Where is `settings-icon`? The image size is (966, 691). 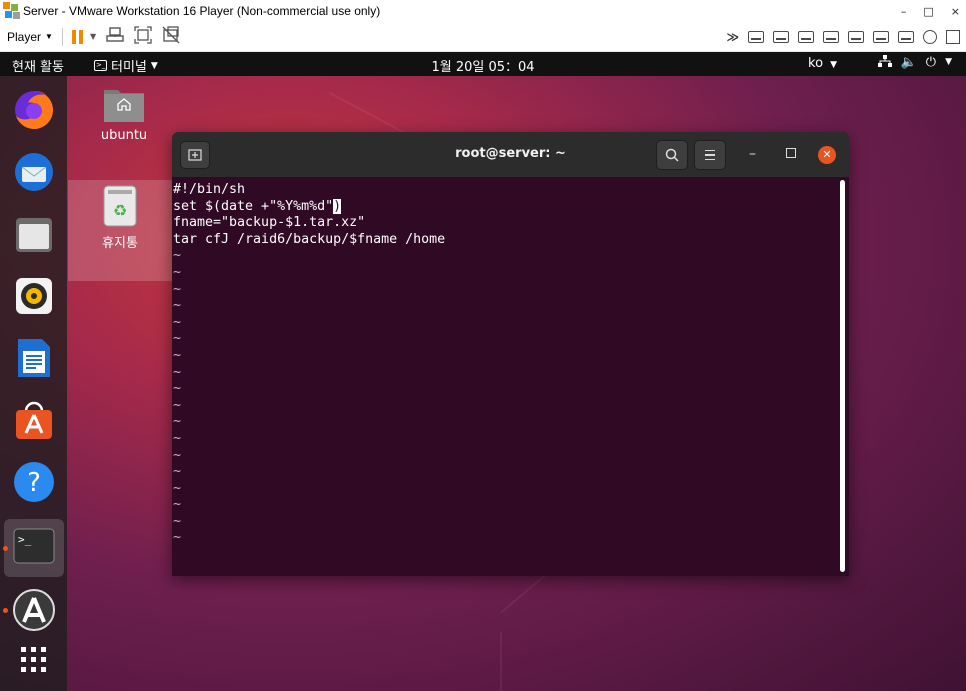
settings-icon is located at coordinates (930, 37).